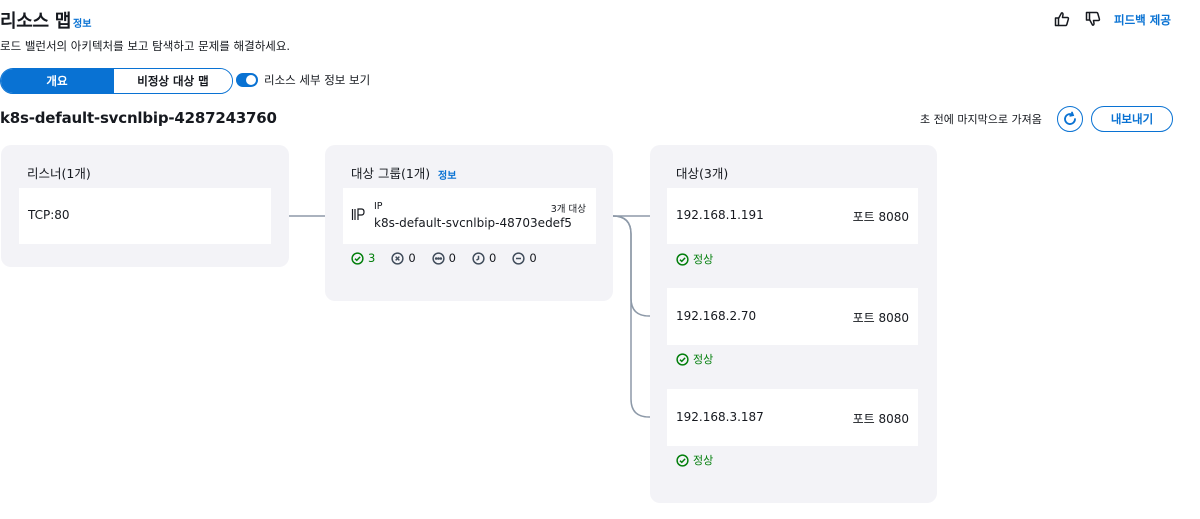 This screenshot has height=519, width=1200. I want to click on target-card: 192.168.2.70 포트 8080, so click(792, 316).